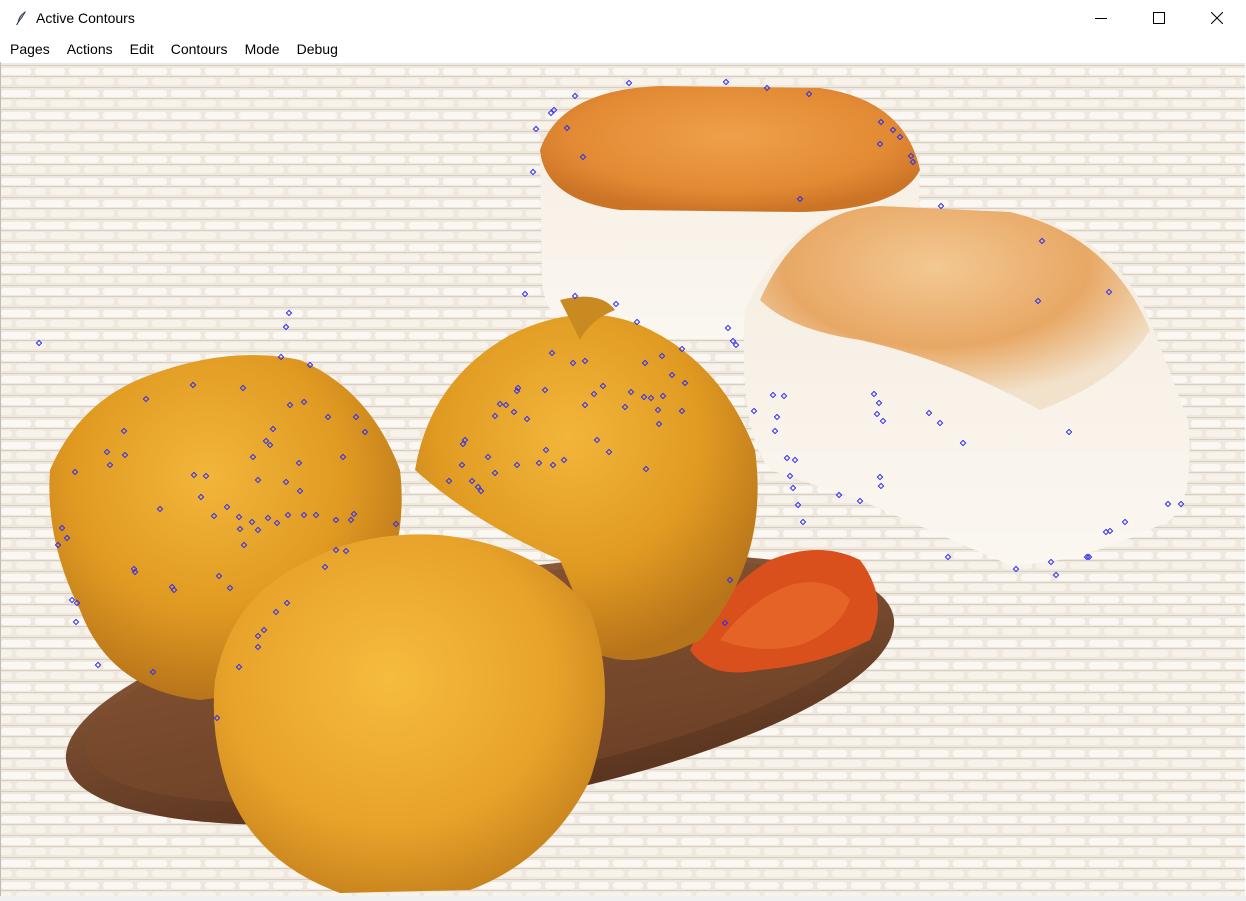 This screenshot has height=901, width=1246. What do you see at coordinates (141, 49) in the screenshot?
I see `menu-edit: Edit` at bounding box center [141, 49].